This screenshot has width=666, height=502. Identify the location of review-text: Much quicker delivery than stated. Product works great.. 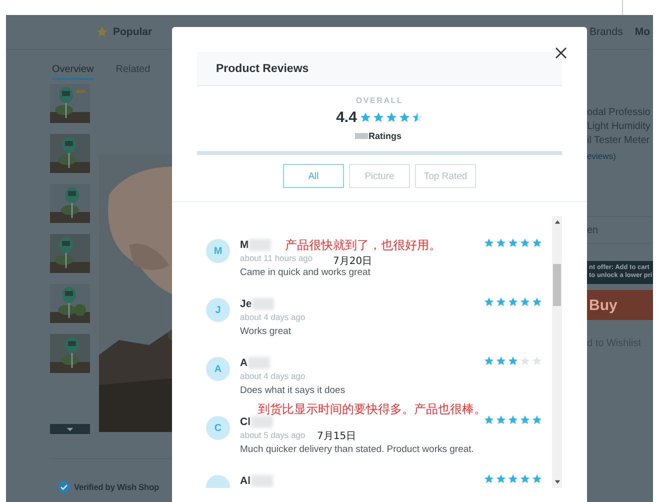
(357, 449).